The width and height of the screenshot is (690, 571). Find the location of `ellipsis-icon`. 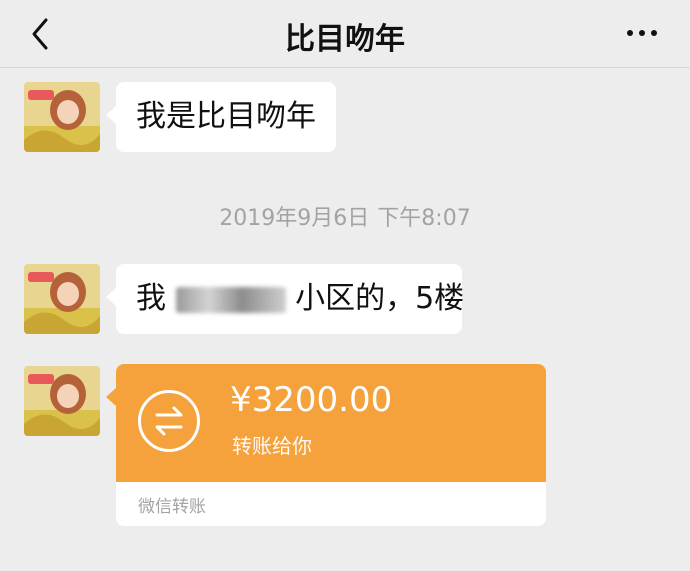

ellipsis-icon is located at coordinates (630, 33).